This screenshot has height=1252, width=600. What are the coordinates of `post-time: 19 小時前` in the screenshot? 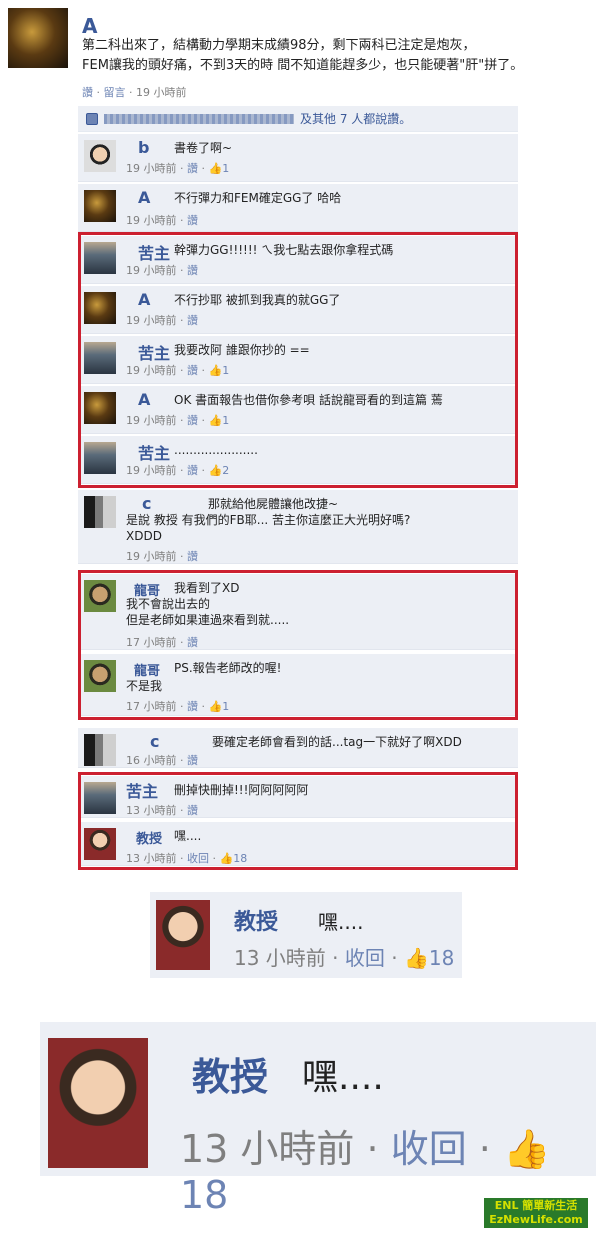 It's located at (161, 92).